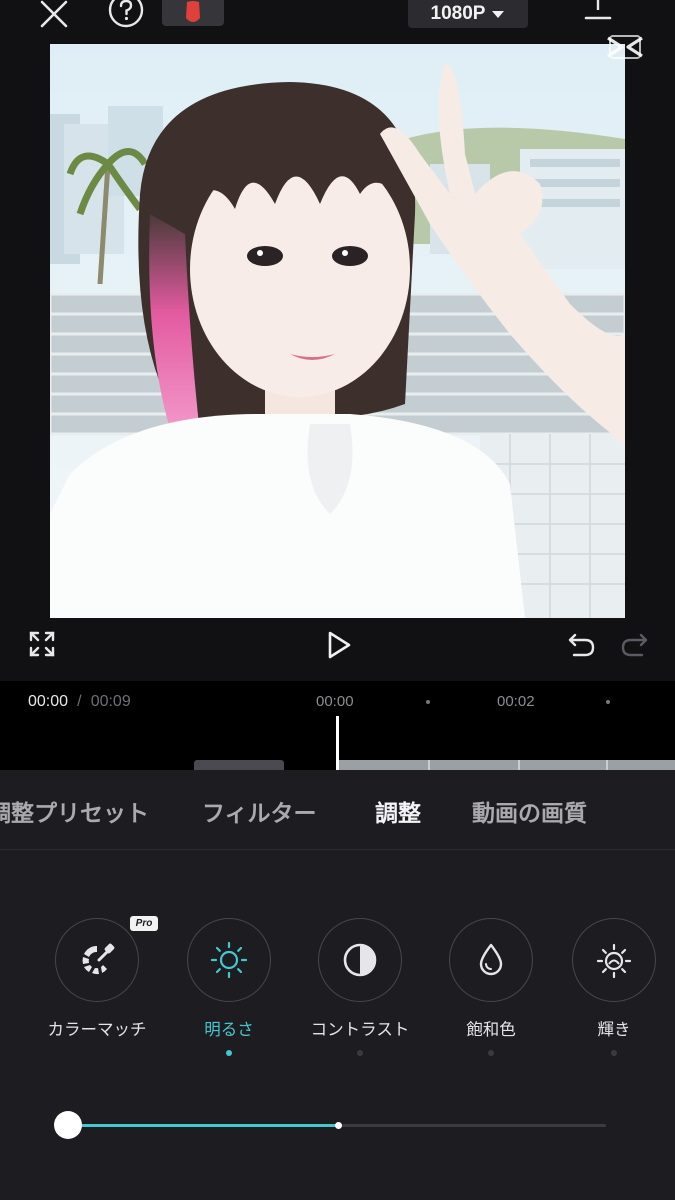  What do you see at coordinates (335, 701) in the screenshot?
I see `timeline-tick: 00:00` at bounding box center [335, 701].